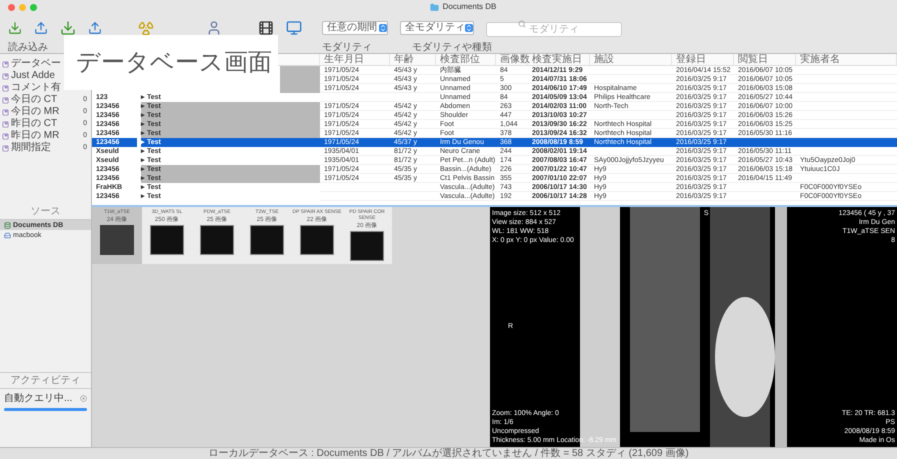 This screenshot has height=459, width=897. What do you see at coordinates (11, 7) in the screenshot?
I see `close-button` at bounding box center [11, 7].